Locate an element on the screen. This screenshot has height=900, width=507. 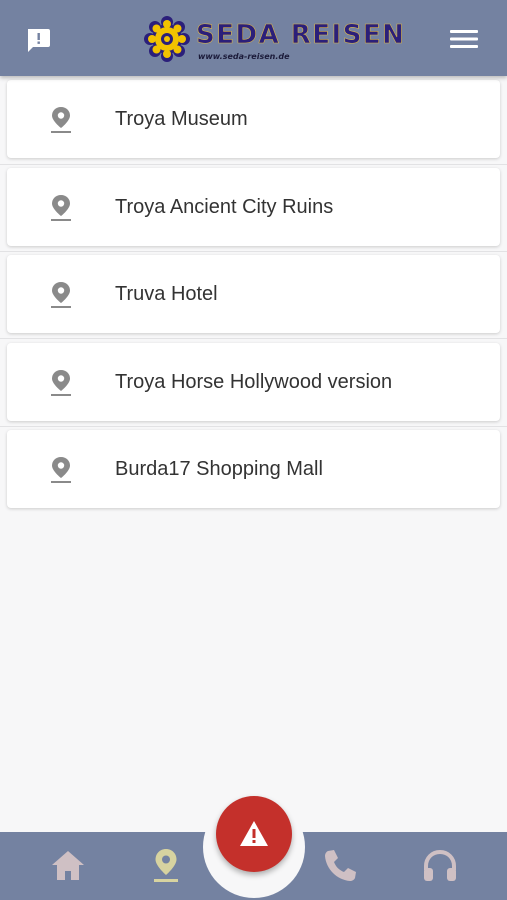
app-header: SEDA REISEN www.seda-reisen.de is located at coordinates (253, 38).